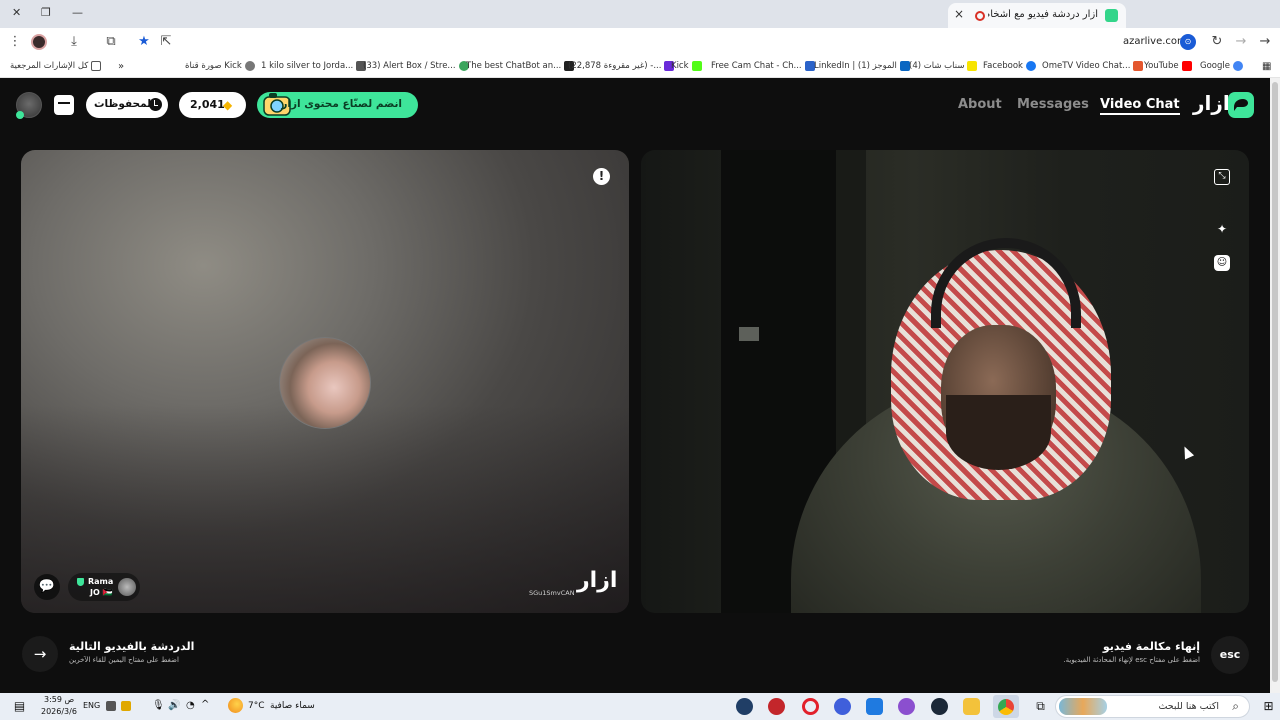 Image resolution: width=1280 pixels, height=720 pixels. I want to click on saved-button: المحفوظات, so click(127, 105).